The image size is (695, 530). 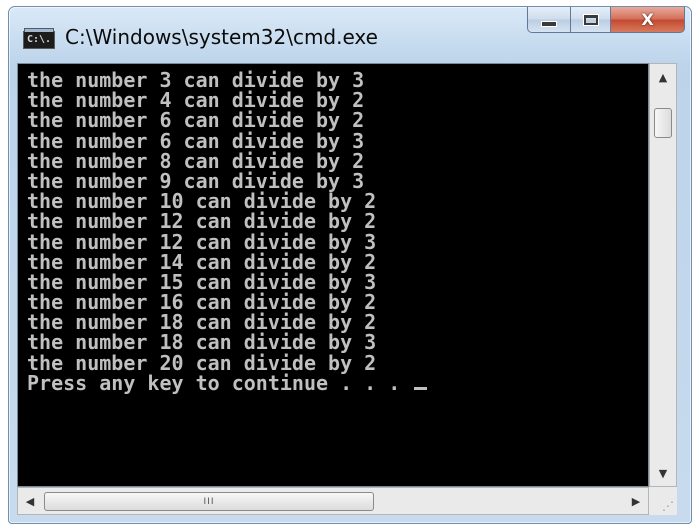 I want to click on console-line: the number 9 can divide by 3, so click(x=196, y=180).